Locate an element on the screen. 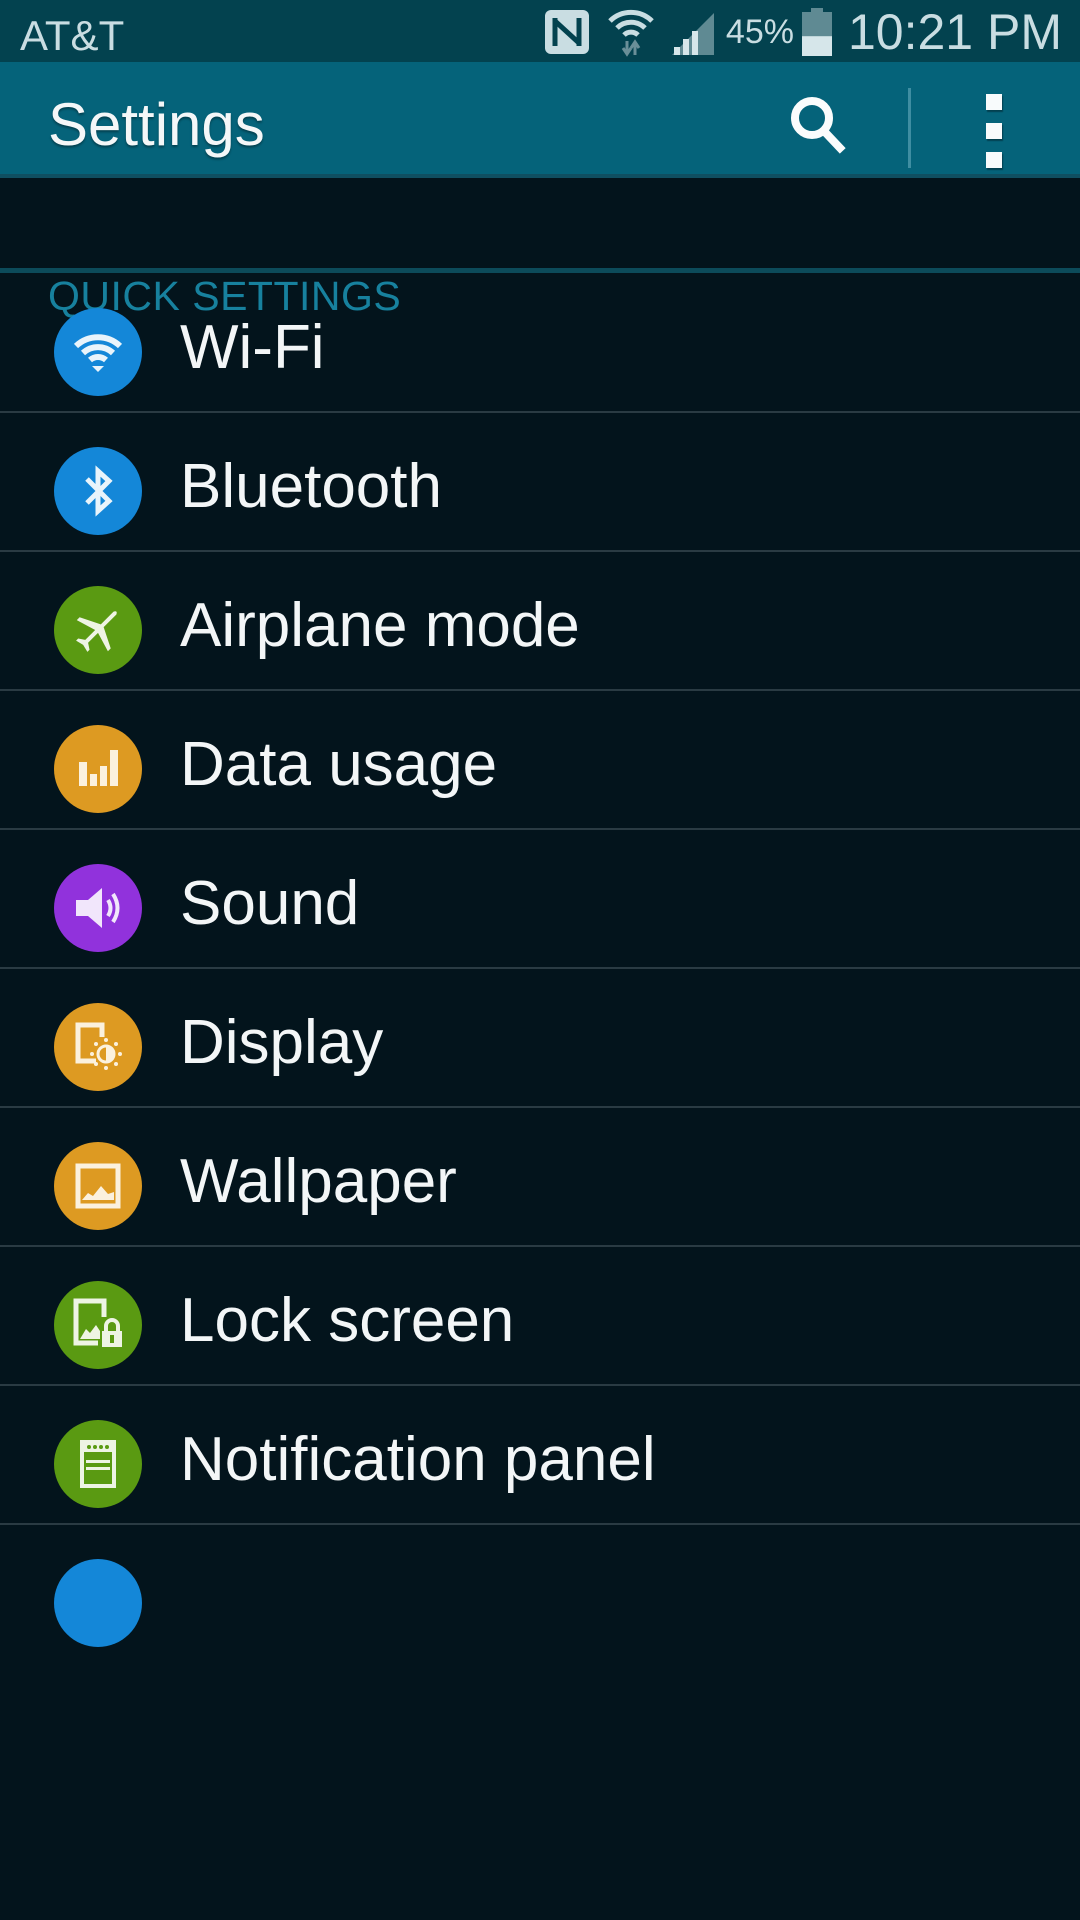 This screenshot has height=1920, width=1080. list-item-data-usage: Data usage is located at coordinates (540, 760).